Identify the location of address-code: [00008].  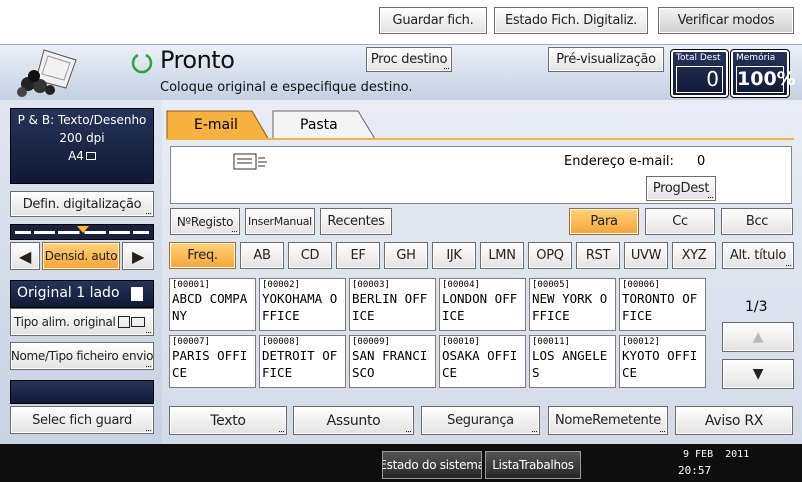
(281, 342).